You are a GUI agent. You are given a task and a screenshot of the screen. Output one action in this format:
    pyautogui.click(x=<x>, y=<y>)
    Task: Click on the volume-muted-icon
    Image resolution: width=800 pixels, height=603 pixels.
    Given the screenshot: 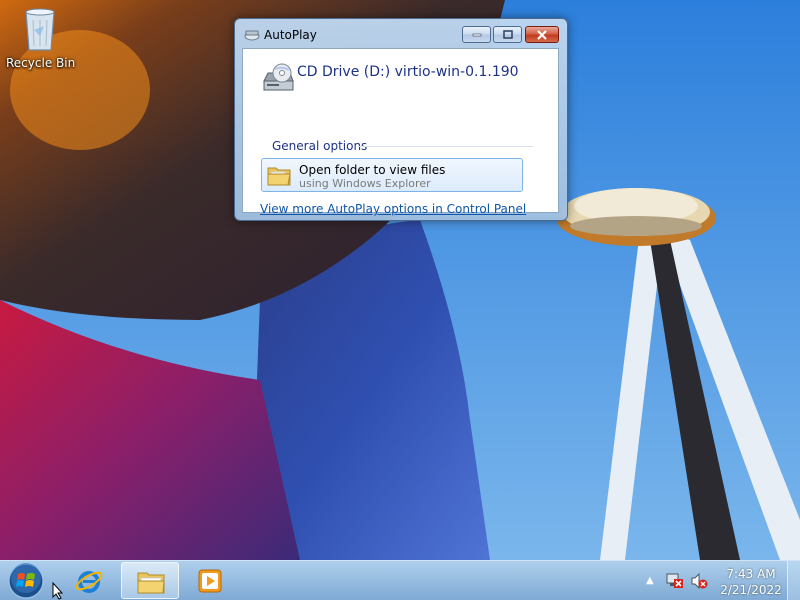 What is the action you would take?
    pyautogui.click(x=699, y=581)
    